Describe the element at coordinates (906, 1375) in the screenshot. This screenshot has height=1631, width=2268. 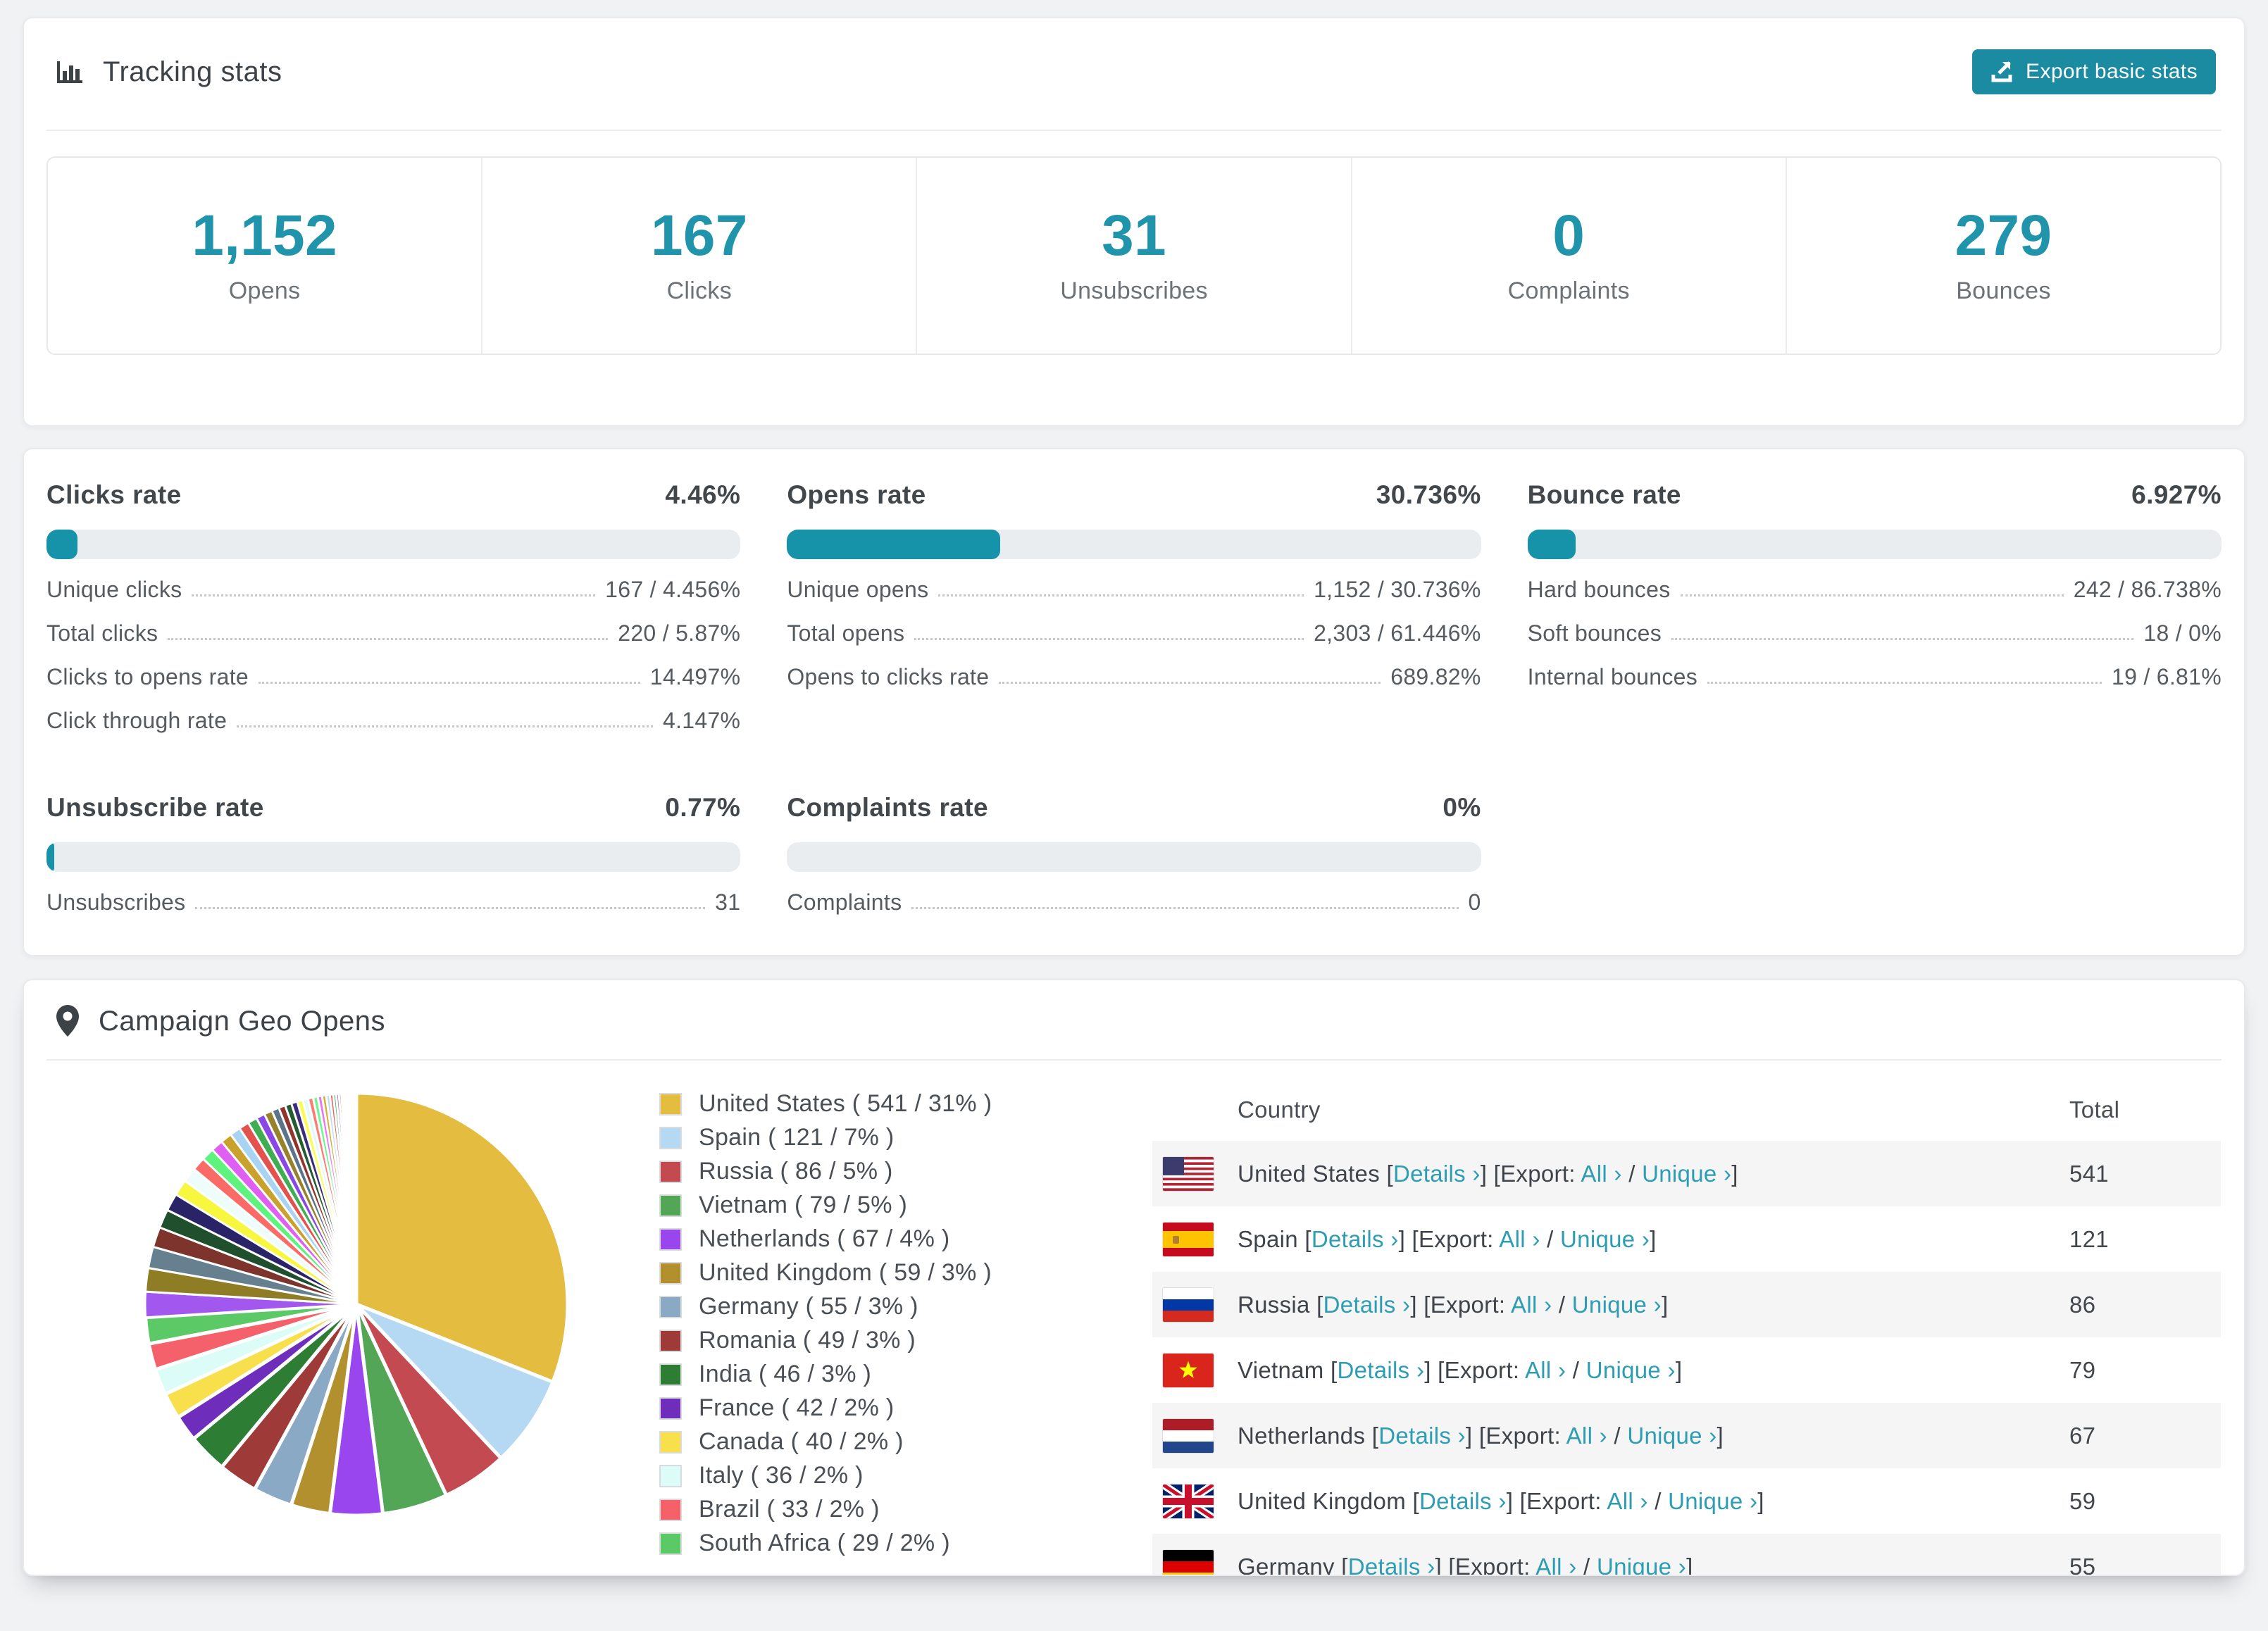
I see `legend-item-india: India ( 46 / 3% )` at that location.